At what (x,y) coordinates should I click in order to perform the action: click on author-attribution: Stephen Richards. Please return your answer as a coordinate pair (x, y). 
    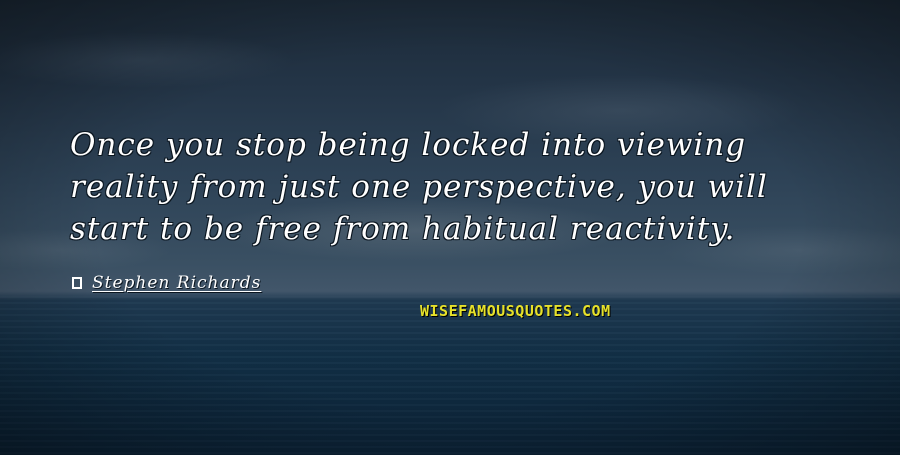
    Looking at the image, I should click on (166, 283).